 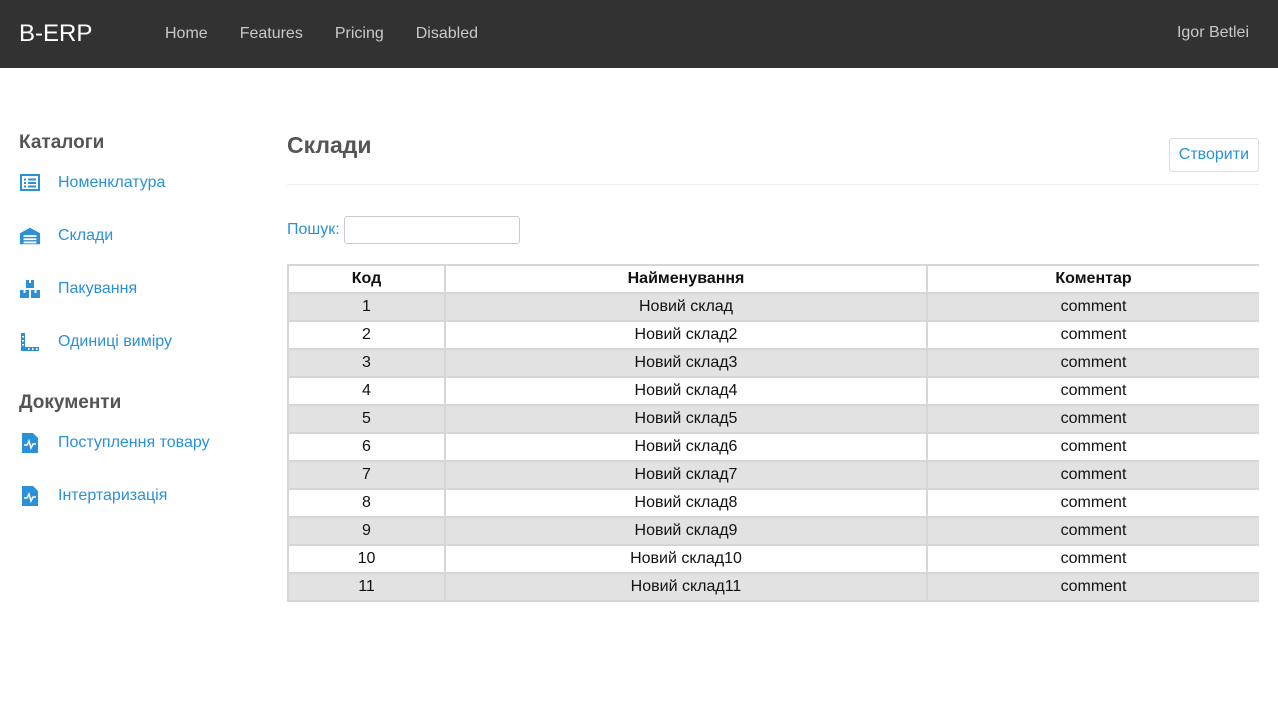 I want to click on sidebar-item-units: Одиниці виміру, so click(x=95, y=342).